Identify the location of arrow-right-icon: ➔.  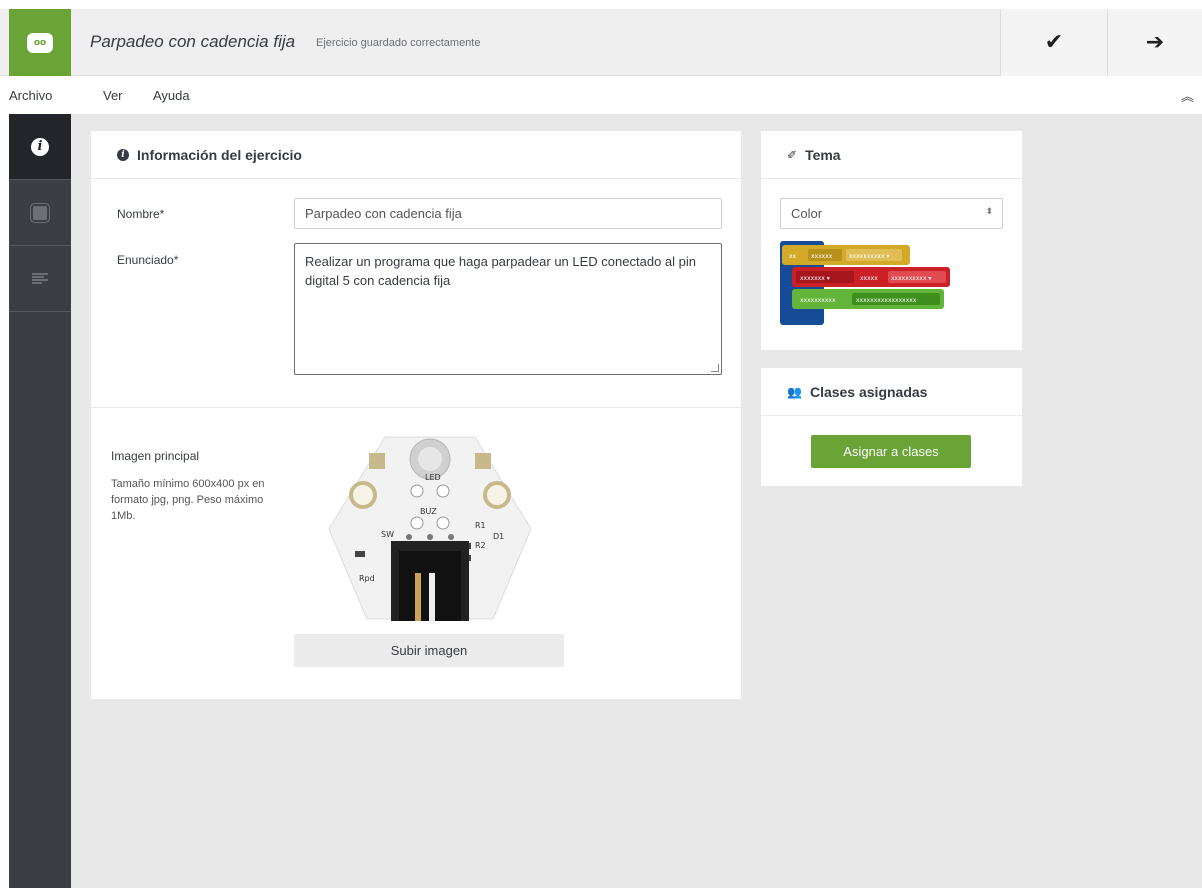
(1155, 42).